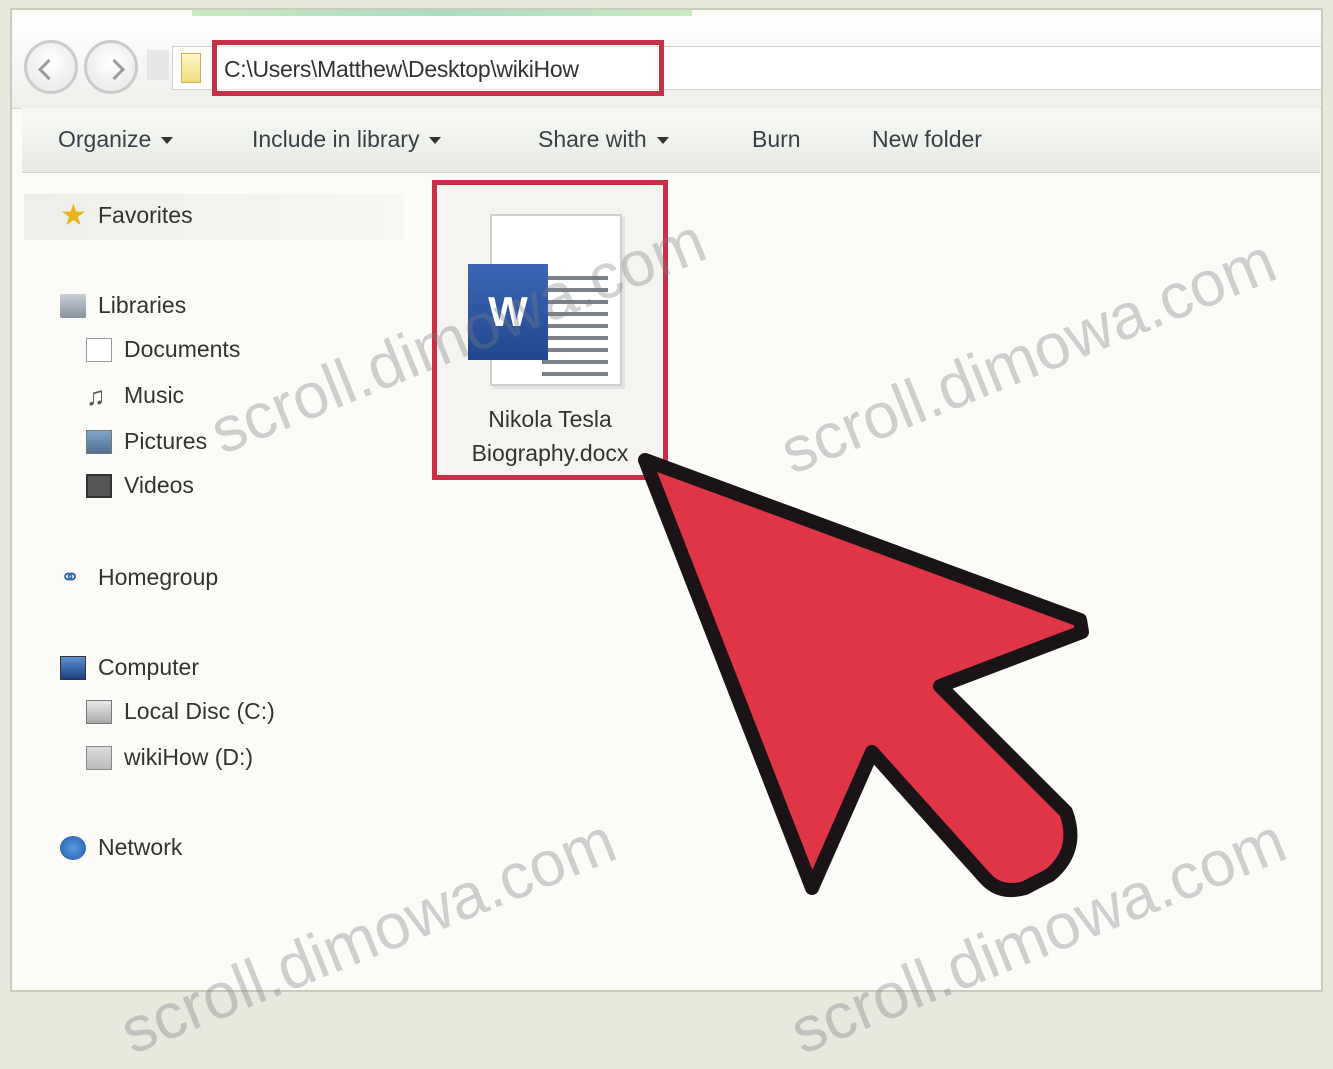  What do you see at coordinates (123, 305) in the screenshot?
I see `sidebar-item-libraries: Libraries` at bounding box center [123, 305].